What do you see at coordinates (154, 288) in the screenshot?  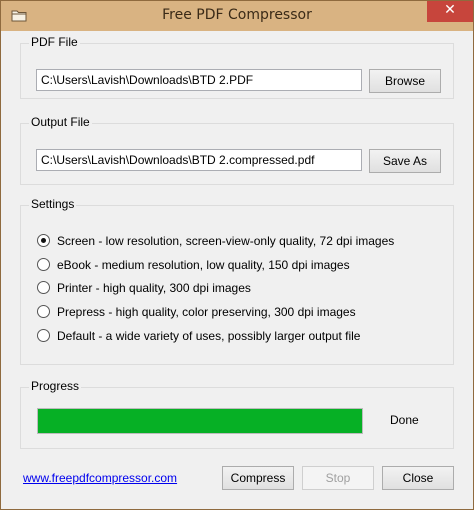 I see `radio-label: Printer - high quality, 300 dpi images` at bounding box center [154, 288].